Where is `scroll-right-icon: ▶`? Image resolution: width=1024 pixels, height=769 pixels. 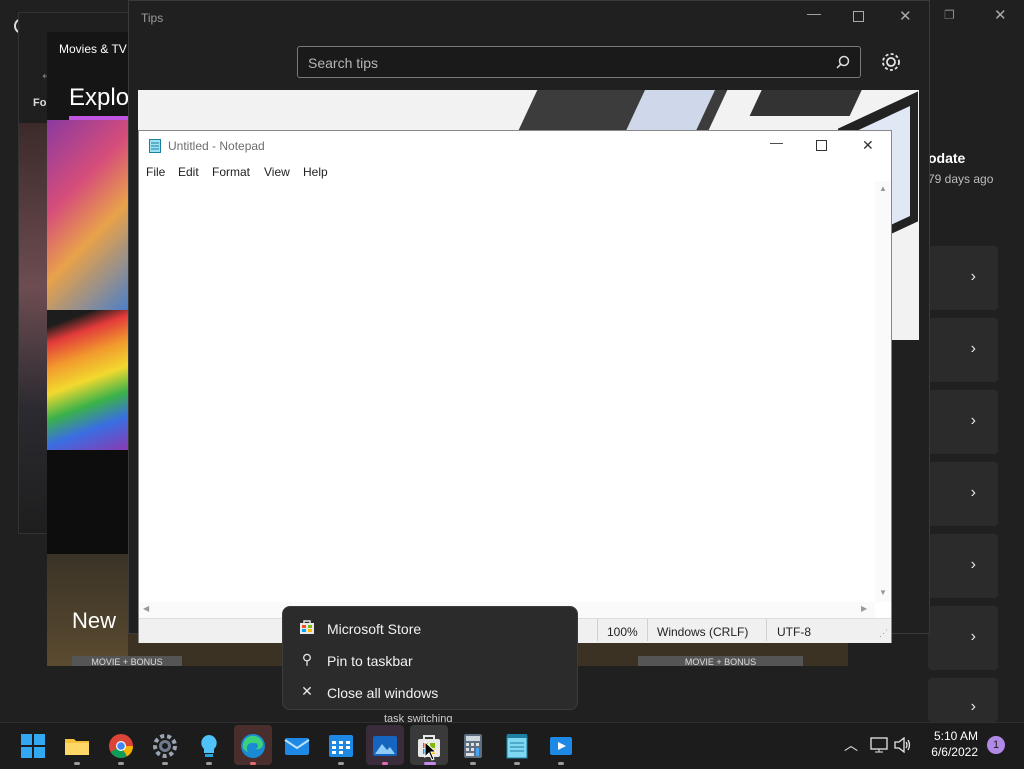 scroll-right-icon: ▶ is located at coordinates (864, 608).